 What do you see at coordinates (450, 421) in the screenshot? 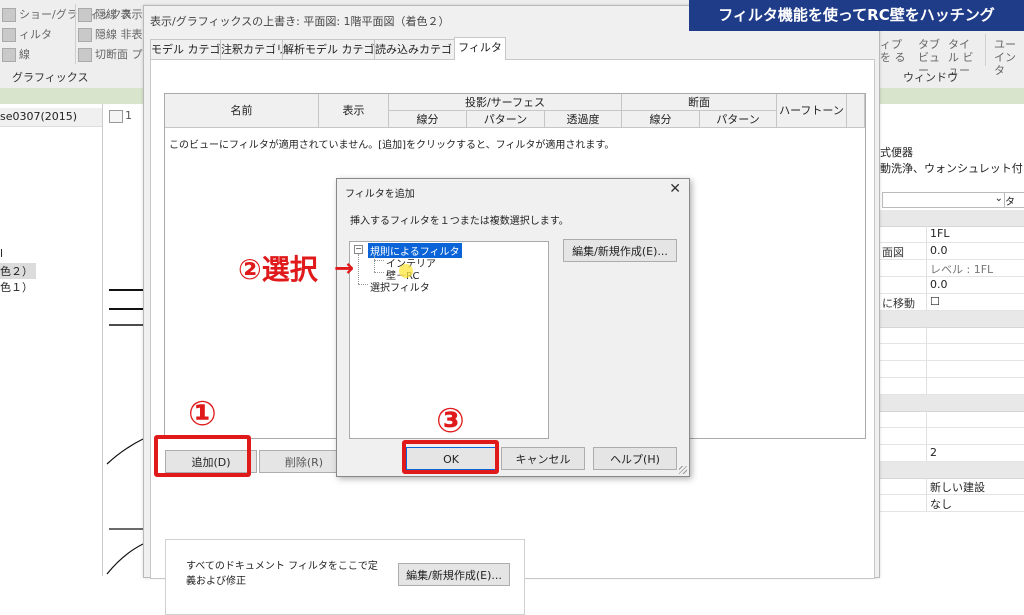
I see `step-3-label: ③` at bounding box center [450, 421].